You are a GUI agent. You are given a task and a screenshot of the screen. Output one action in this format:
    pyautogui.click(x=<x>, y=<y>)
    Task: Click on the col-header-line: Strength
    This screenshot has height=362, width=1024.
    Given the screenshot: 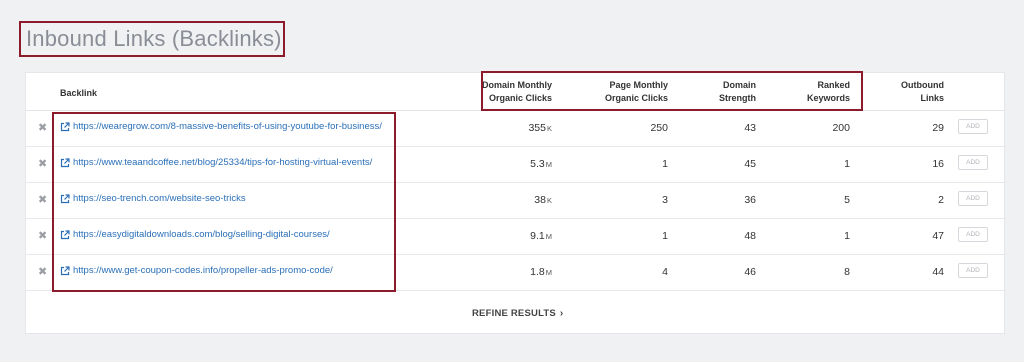 What is the action you would take?
    pyautogui.click(x=737, y=98)
    